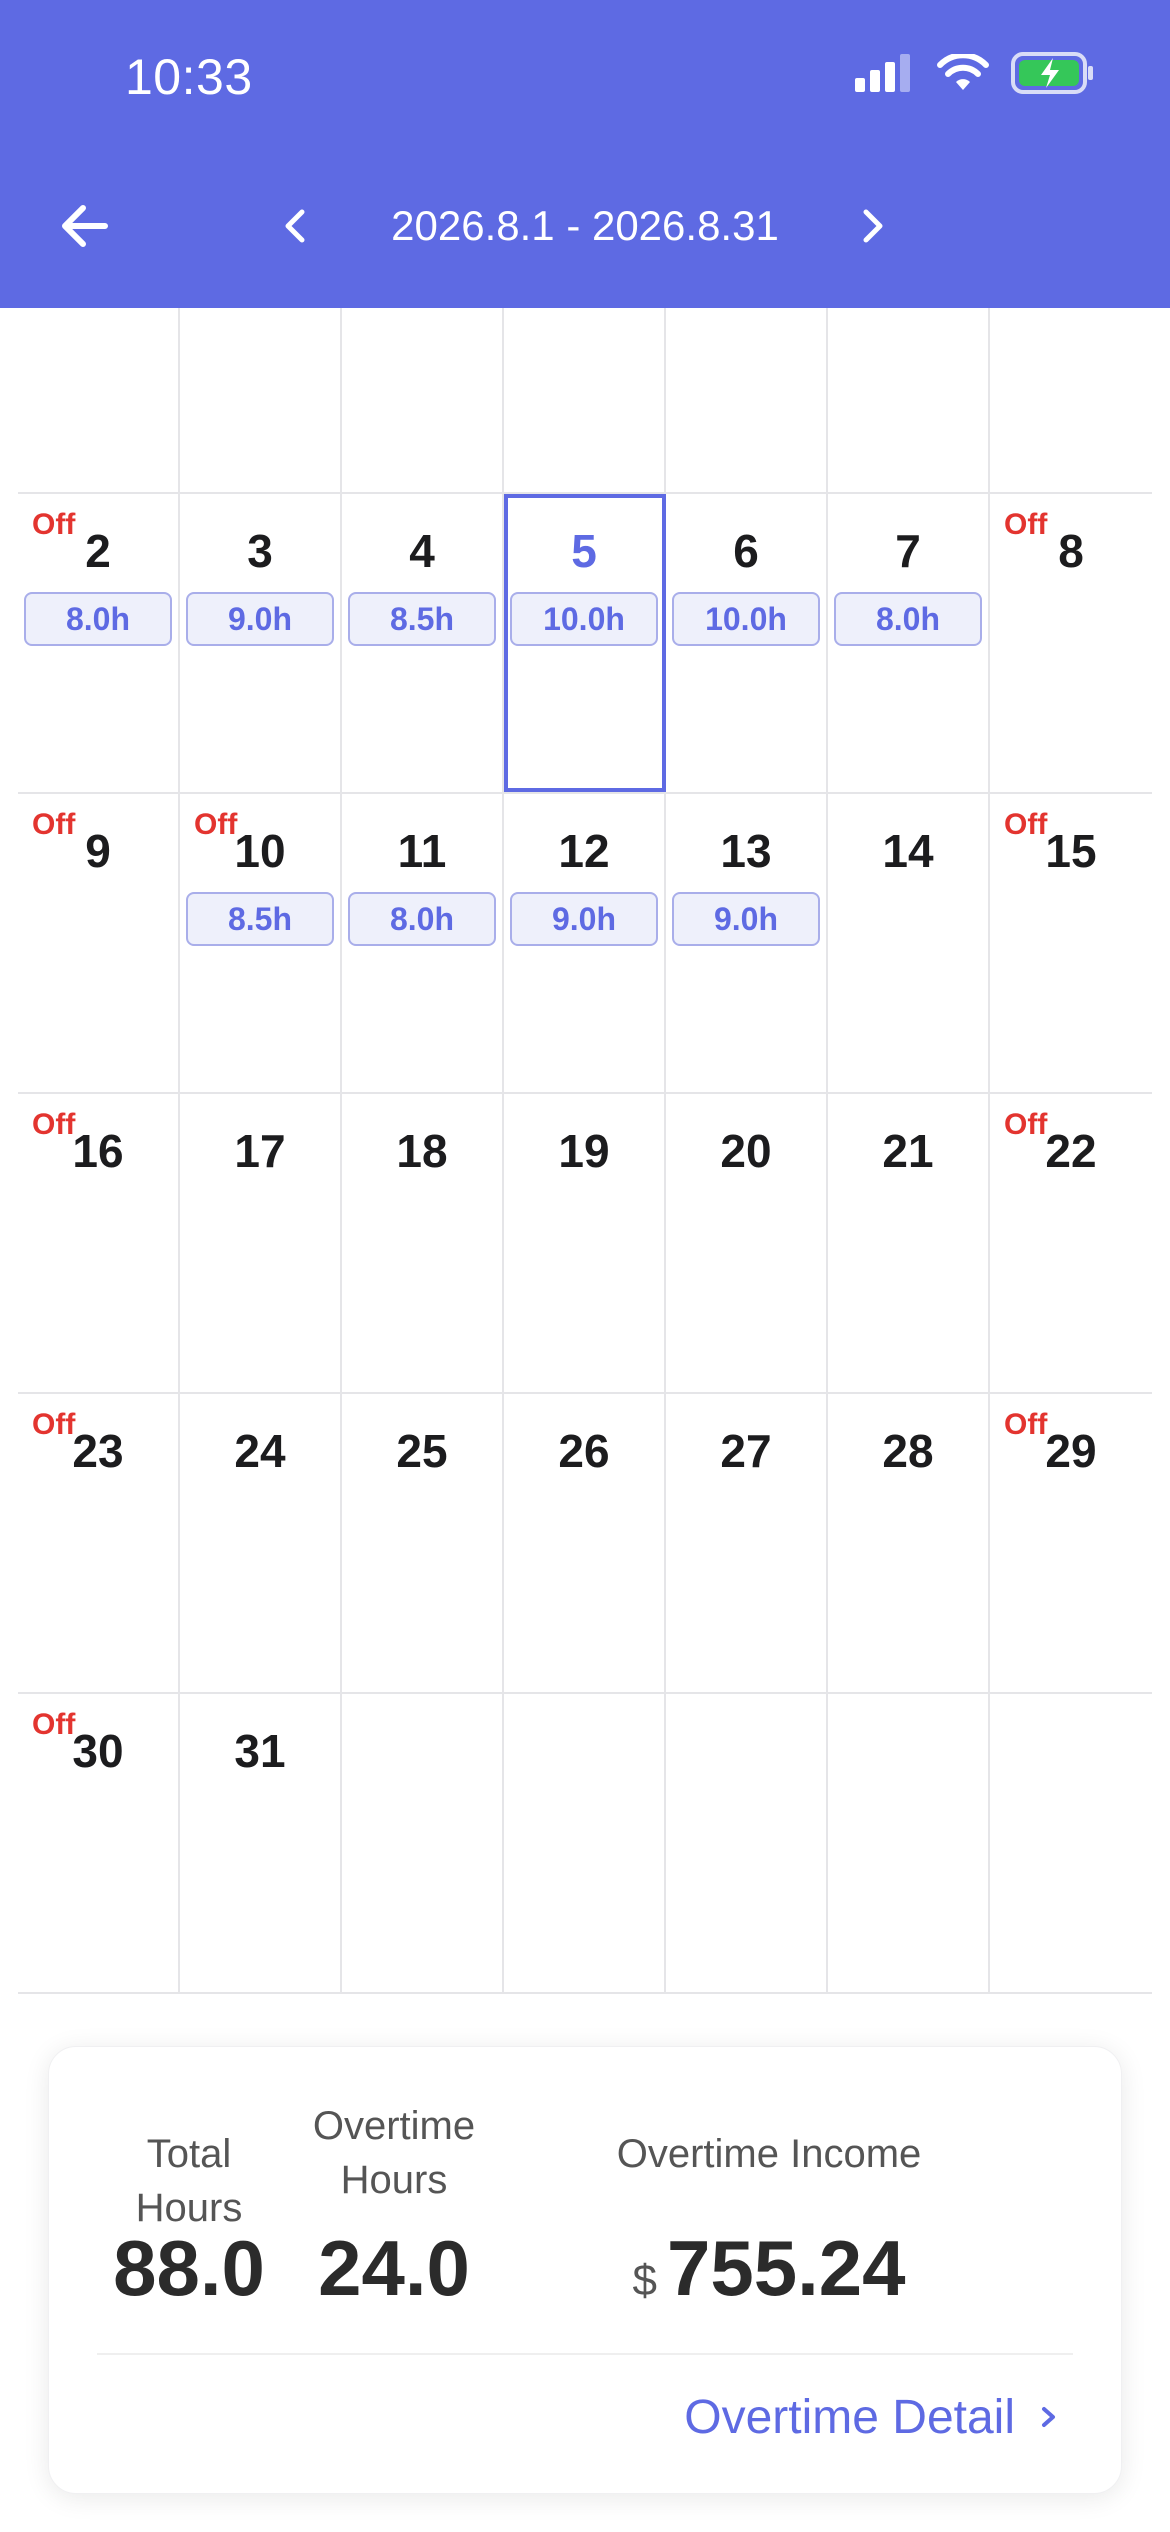 The height and width of the screenshot is (2532, 1170). I want to click on calendar-day-cell: Off 9, so click(99, 943).